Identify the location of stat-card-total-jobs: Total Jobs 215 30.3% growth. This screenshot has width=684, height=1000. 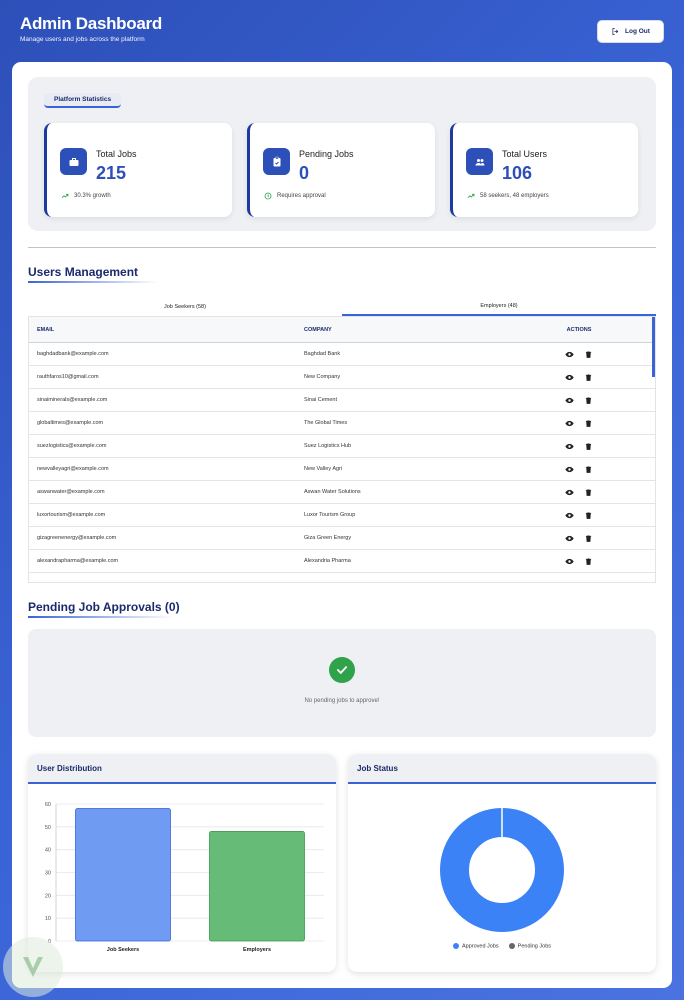
(138, 170).